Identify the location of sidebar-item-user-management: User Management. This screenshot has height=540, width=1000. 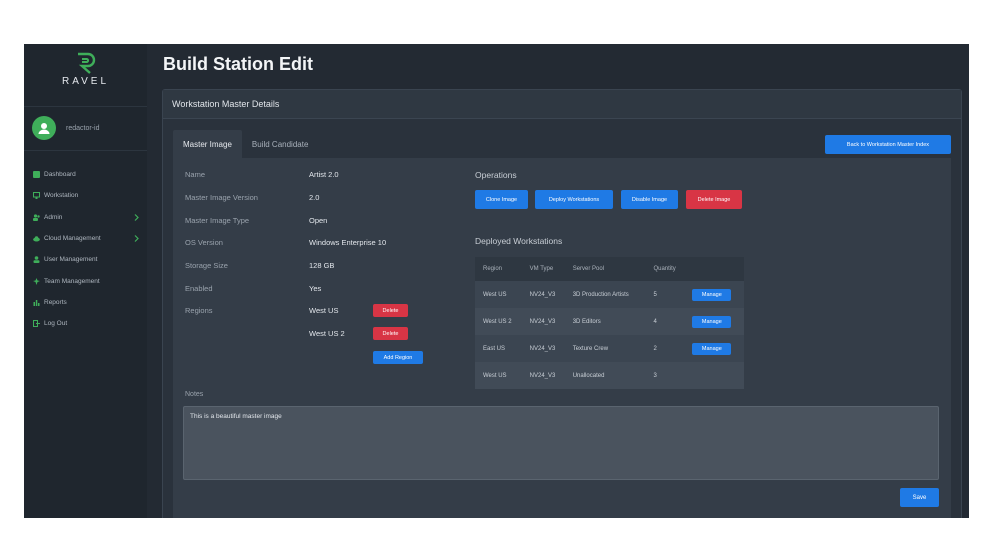
(85, 259).